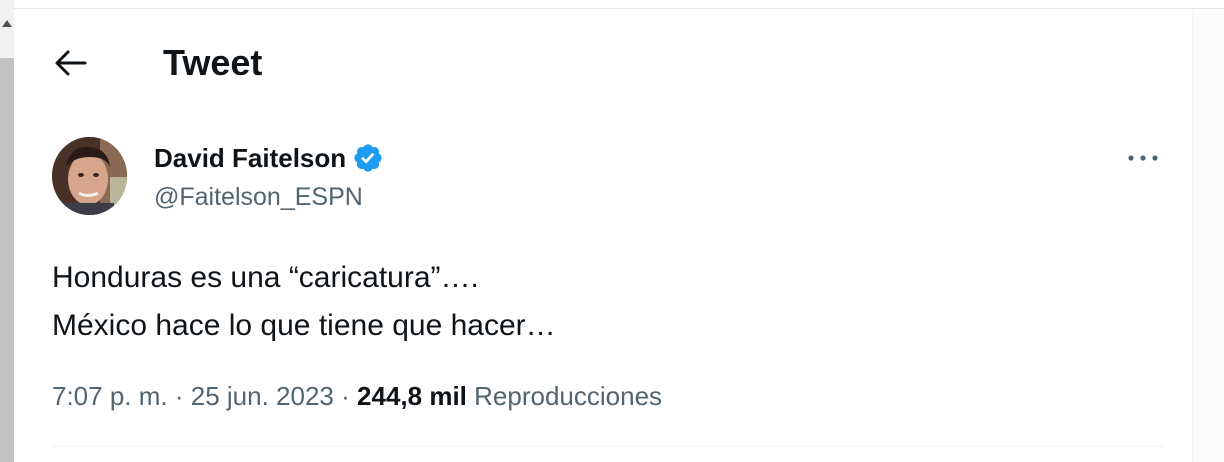 This screenshot has width=1224, height=462. I want to click on verified-badge-icon, so click(368, 158).